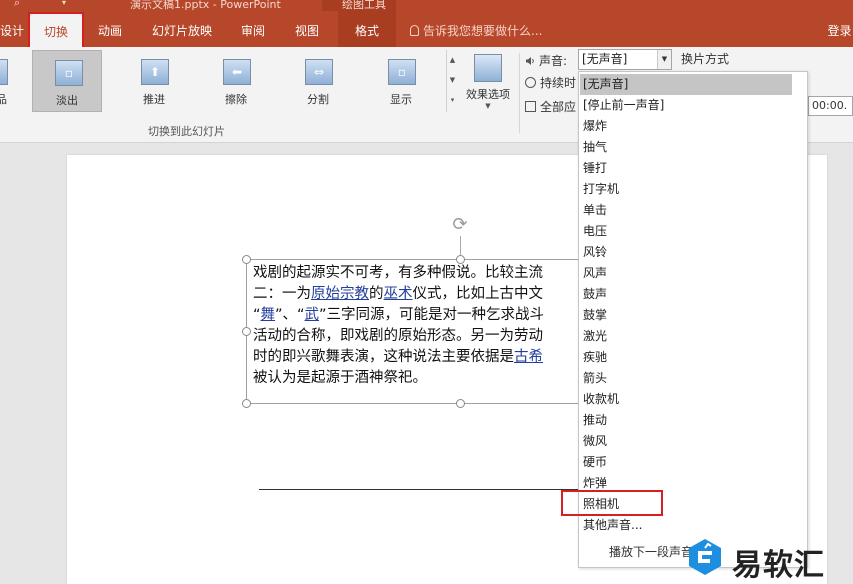  What do you see at coordinates (182, 29) in the screenshot?
I see `tab-slideshow: 幻灯片放映` at bounding box center [182, 29].